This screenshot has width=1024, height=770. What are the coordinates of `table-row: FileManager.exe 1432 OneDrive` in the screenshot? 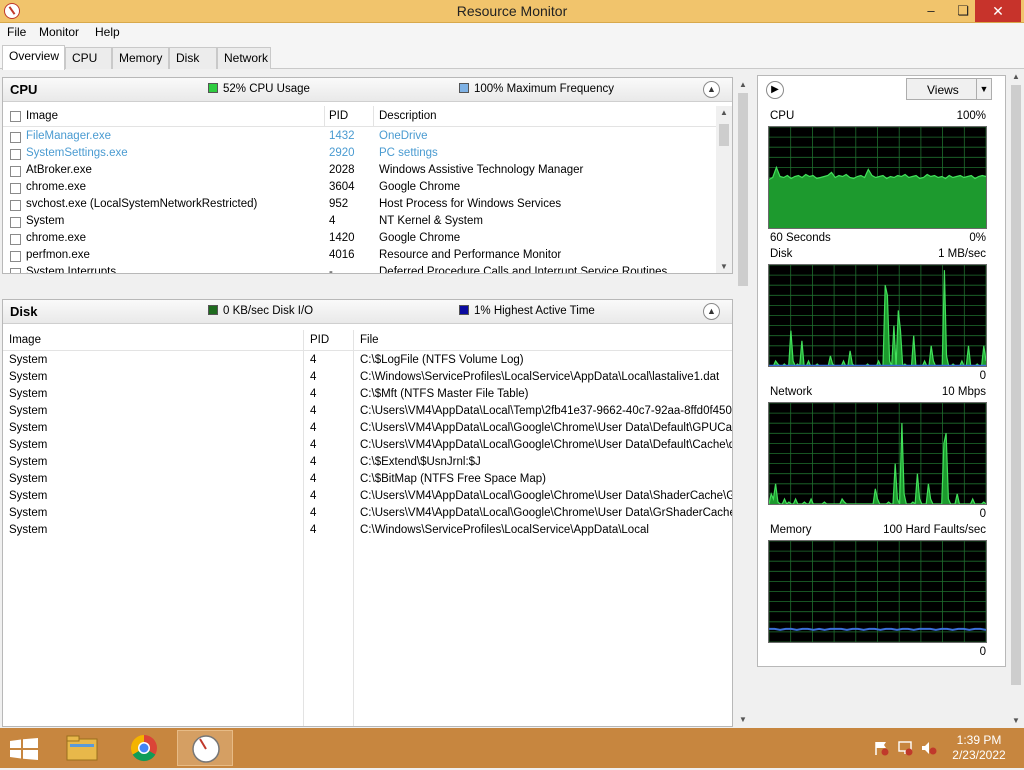 It's located at (359, 137).